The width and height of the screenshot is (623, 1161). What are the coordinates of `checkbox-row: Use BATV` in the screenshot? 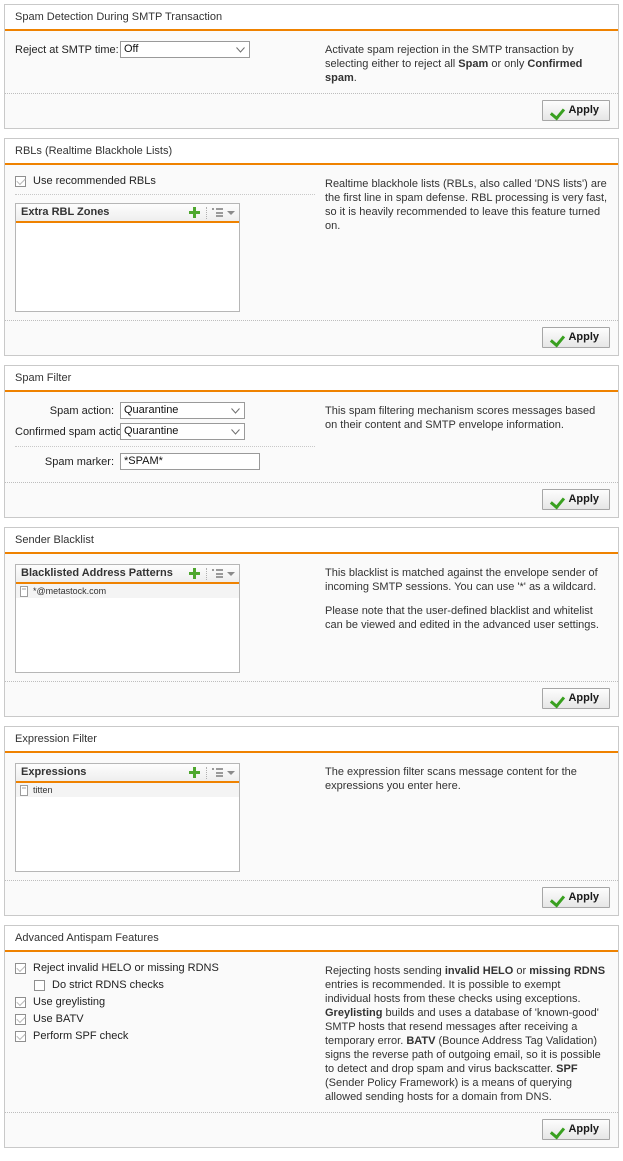 It's located at (165, 1019).